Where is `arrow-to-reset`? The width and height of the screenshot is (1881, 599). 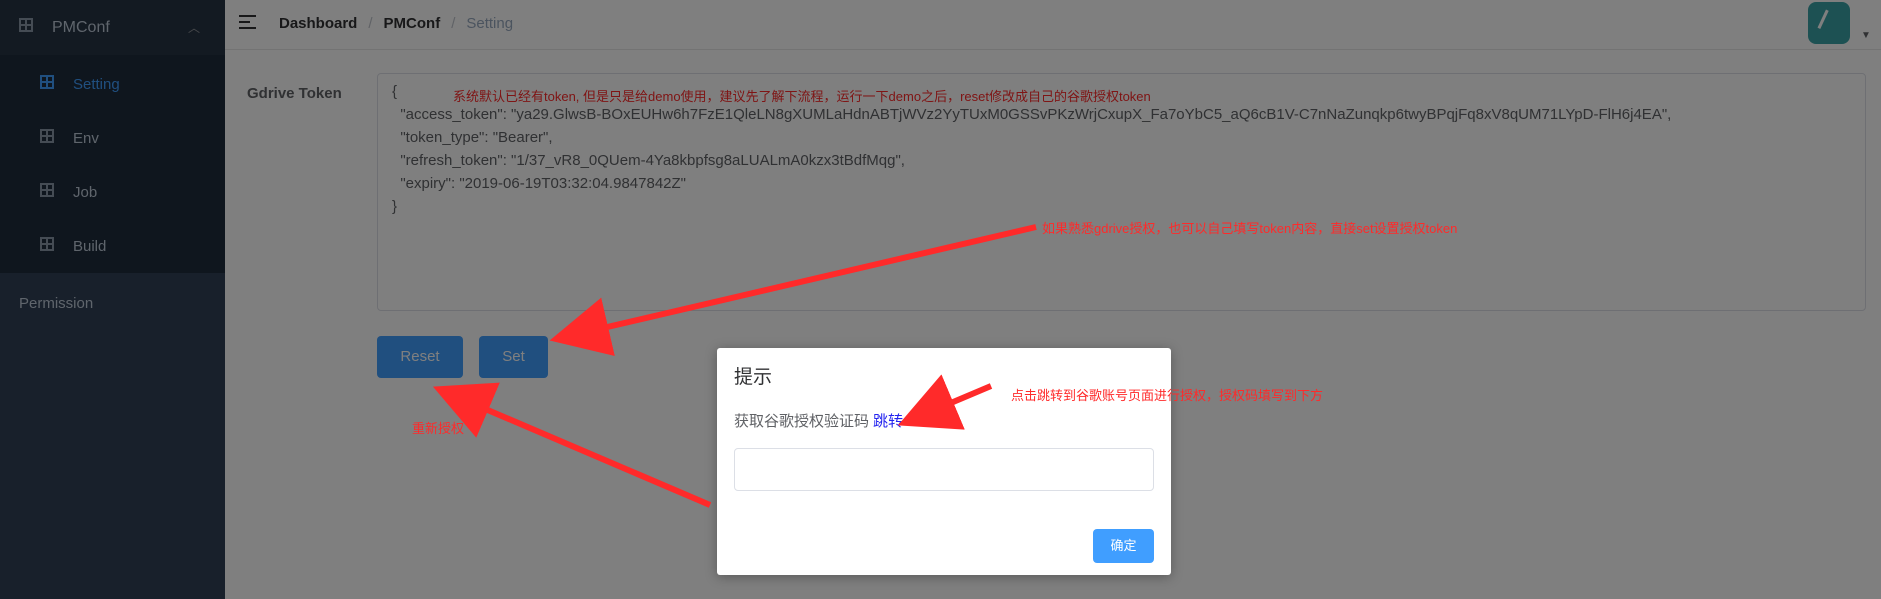
arrow-to-reset is located at coordinates (572, 445).